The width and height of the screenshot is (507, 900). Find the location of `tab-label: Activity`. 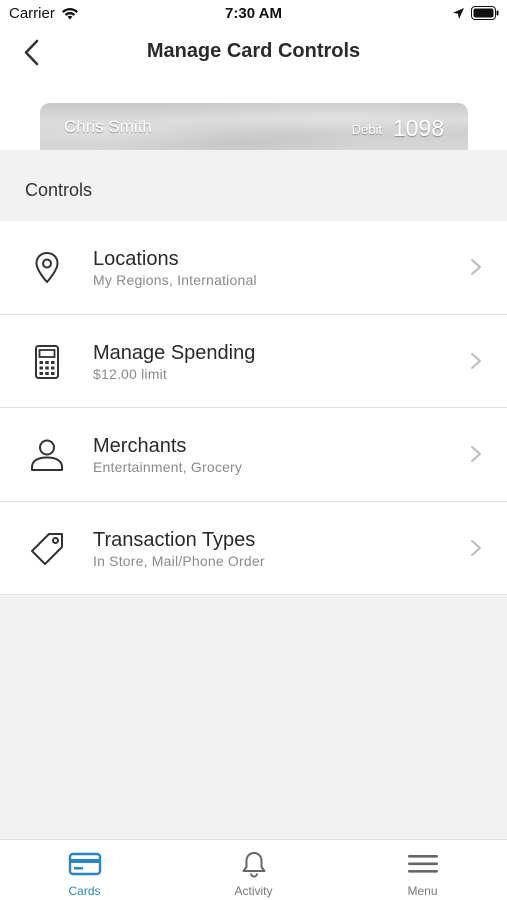

tab-label: Activity is located at coordinates (253, 891).